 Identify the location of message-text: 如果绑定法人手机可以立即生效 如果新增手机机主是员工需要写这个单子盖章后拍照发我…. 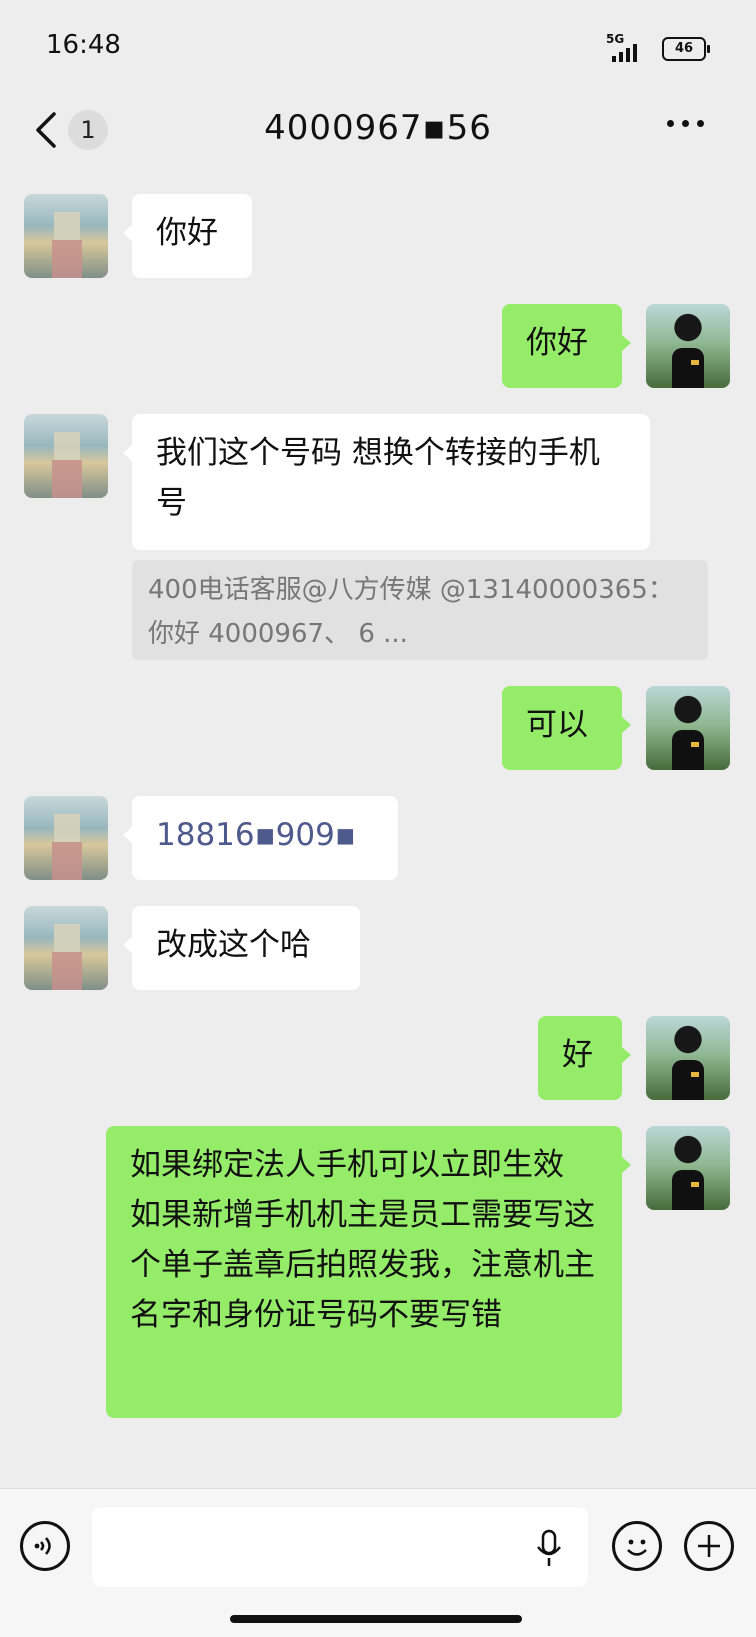
(362, 1240).